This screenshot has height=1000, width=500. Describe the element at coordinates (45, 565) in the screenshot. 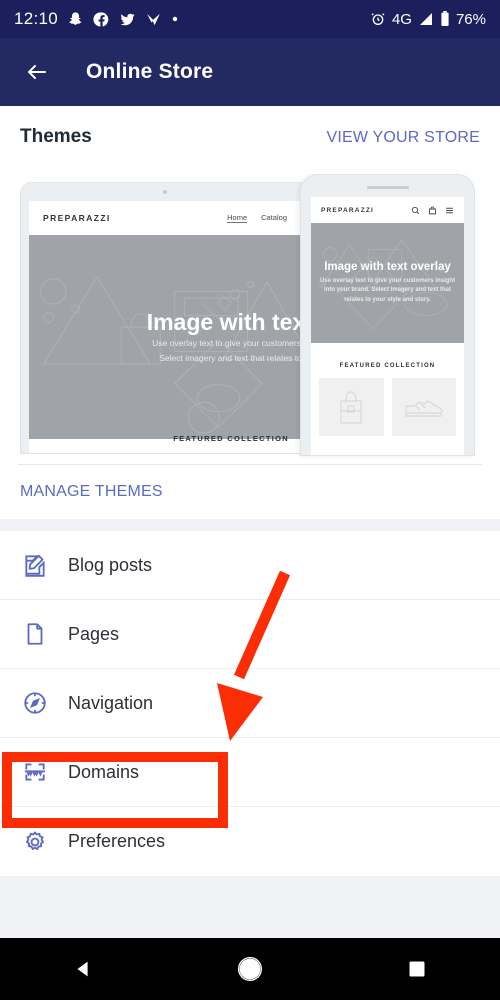

I see `compose-edit-icon` at that location.